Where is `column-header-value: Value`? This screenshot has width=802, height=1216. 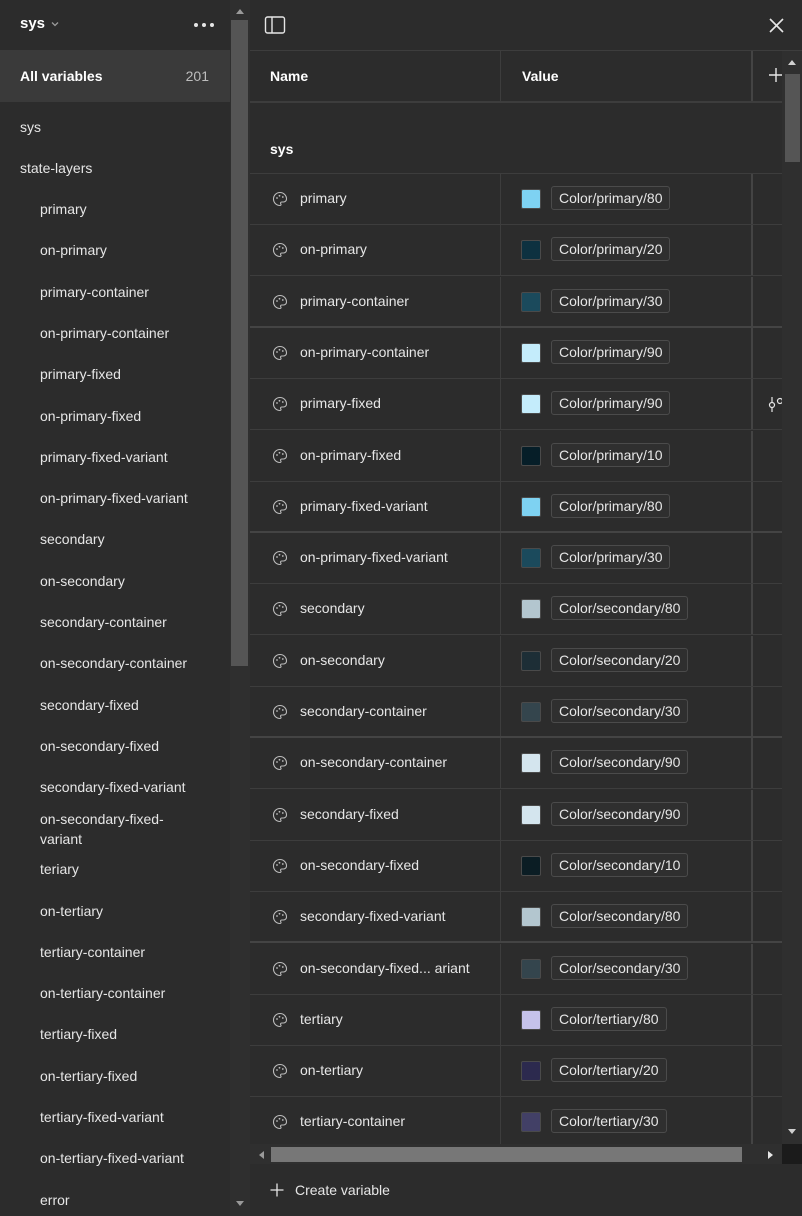
column-header-value: Value is located at coordinates (540, 76).